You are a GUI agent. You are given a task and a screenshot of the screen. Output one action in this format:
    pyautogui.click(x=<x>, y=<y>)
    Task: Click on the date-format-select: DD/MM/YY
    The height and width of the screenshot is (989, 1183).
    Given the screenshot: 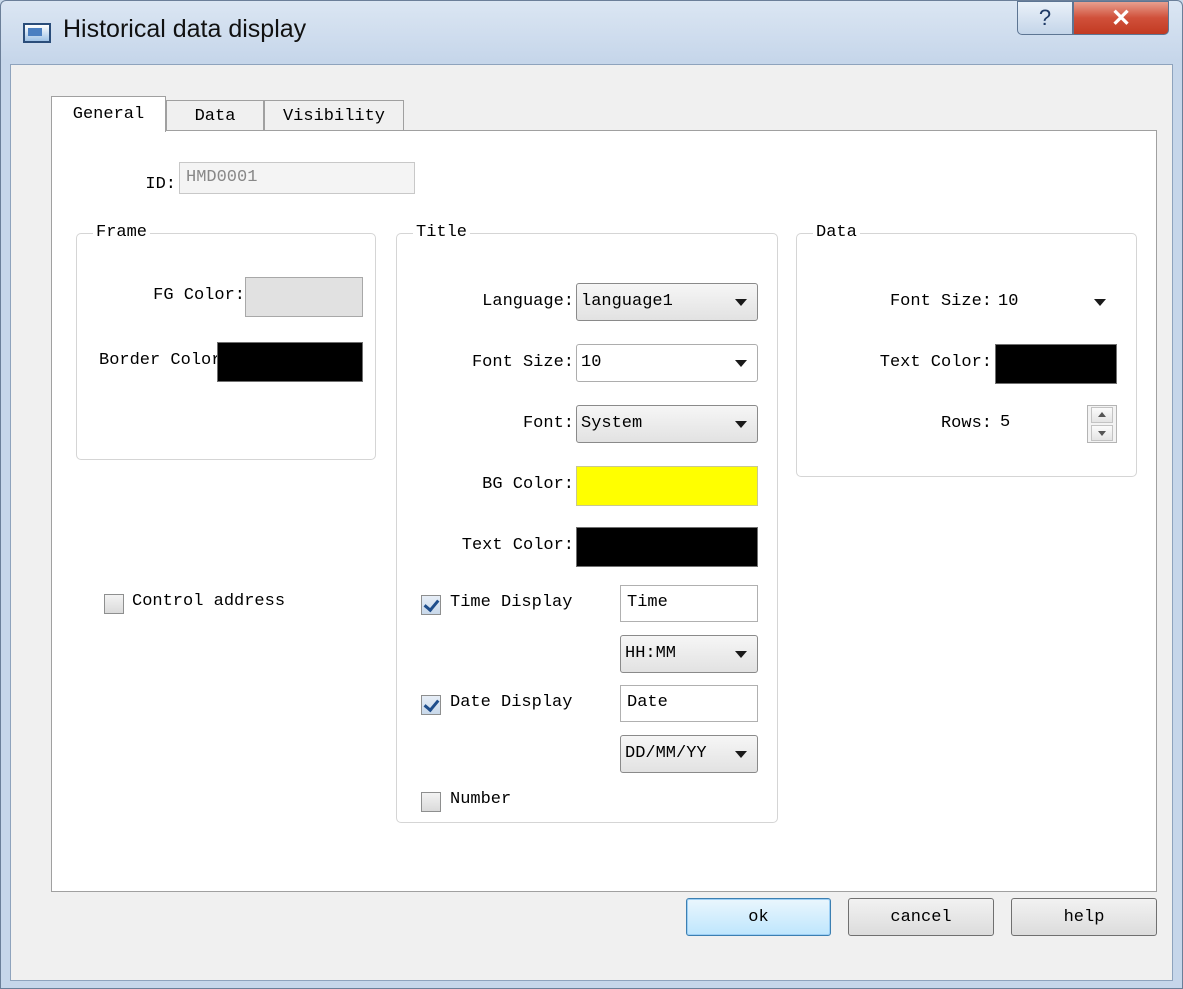 What is the action you would take?
    pyautogui.click(x=689, y=754)
    